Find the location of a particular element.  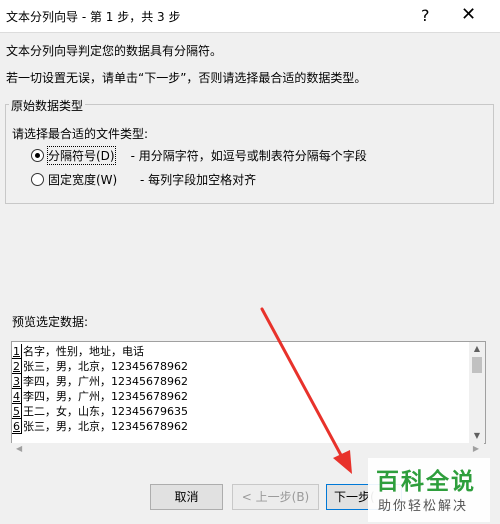

file-type-prompt: 请选择最合适的文件类型: is located at coordinates (80, 134).